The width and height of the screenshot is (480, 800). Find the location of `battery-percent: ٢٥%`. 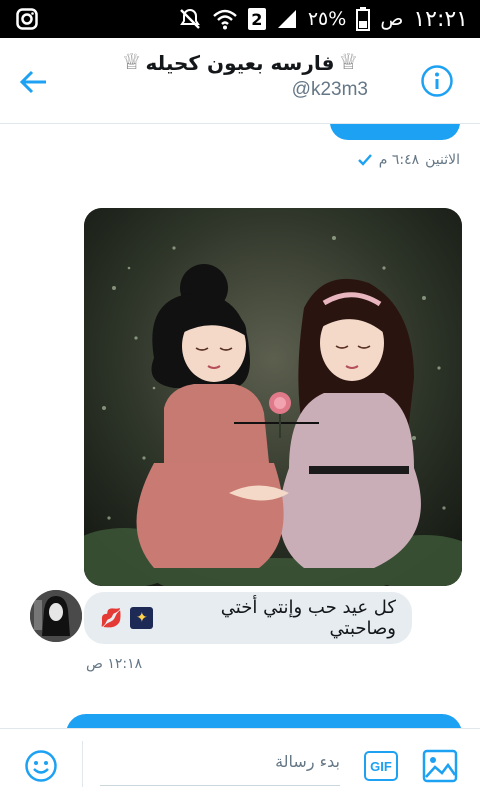

battery-percent: ٢٥% is located at coordinates (327, 19).